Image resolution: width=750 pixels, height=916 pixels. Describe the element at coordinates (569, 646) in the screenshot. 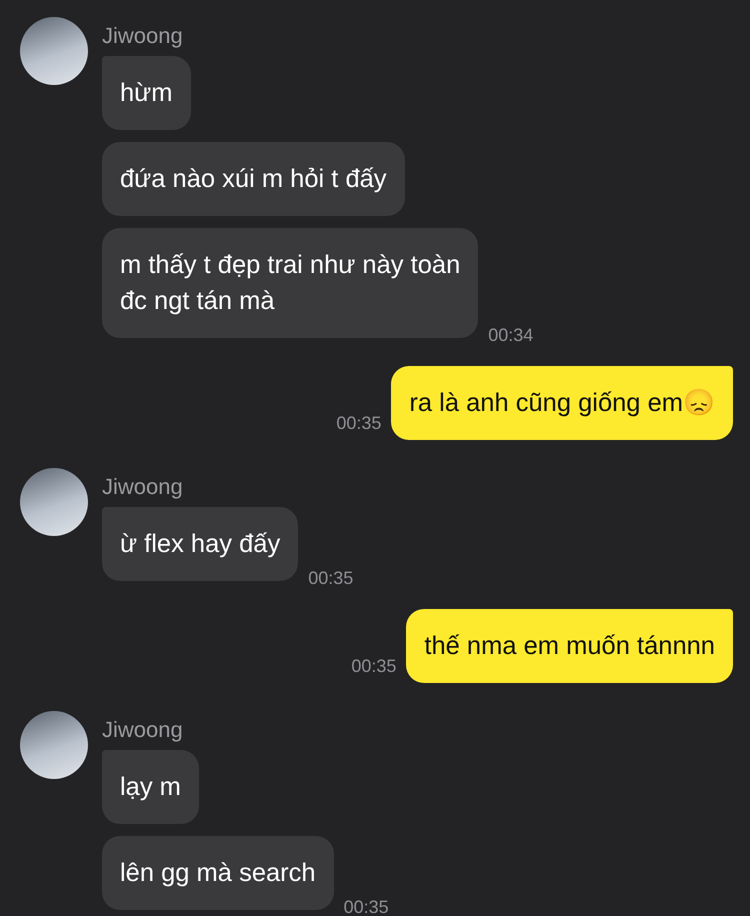

I see `message-bubble: thế nma em muốn tánnnn` at that location.